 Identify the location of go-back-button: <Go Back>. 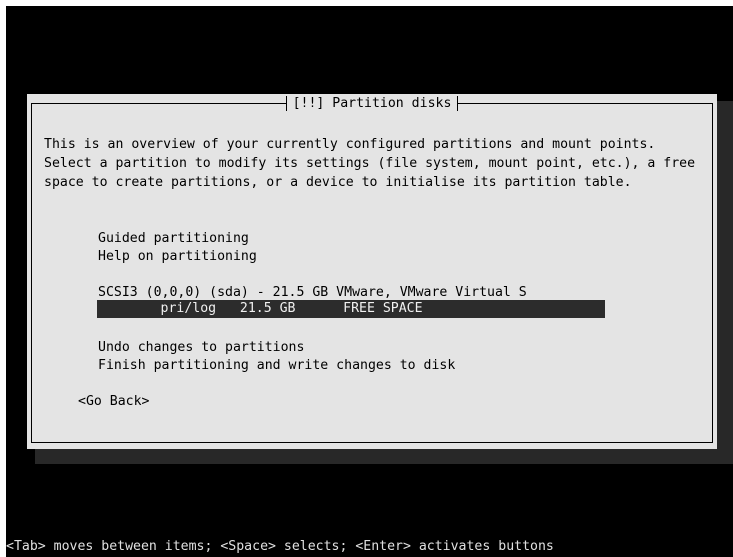
(113, 401).